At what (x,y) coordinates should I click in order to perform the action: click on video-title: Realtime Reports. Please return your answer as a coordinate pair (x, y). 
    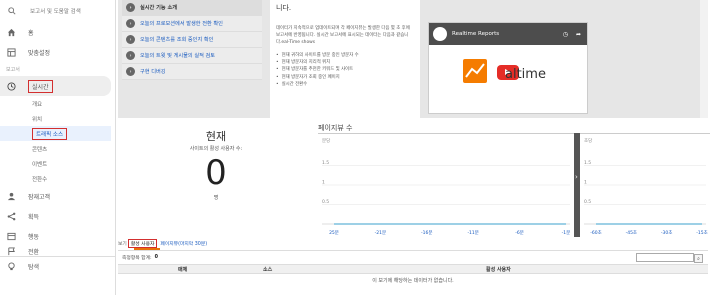
    Looking at the image, I should click on (476, 34).